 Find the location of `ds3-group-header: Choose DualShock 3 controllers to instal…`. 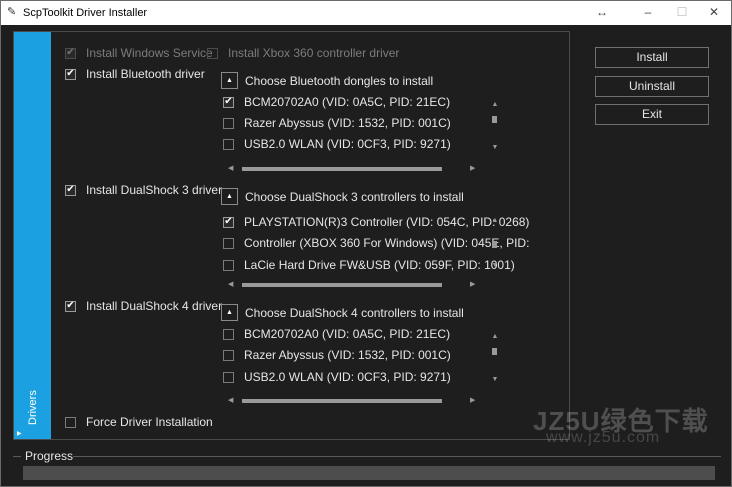

ds3-group-header: Choose DualShock 3 controllers to instal… is located at coordinates (354, 197).